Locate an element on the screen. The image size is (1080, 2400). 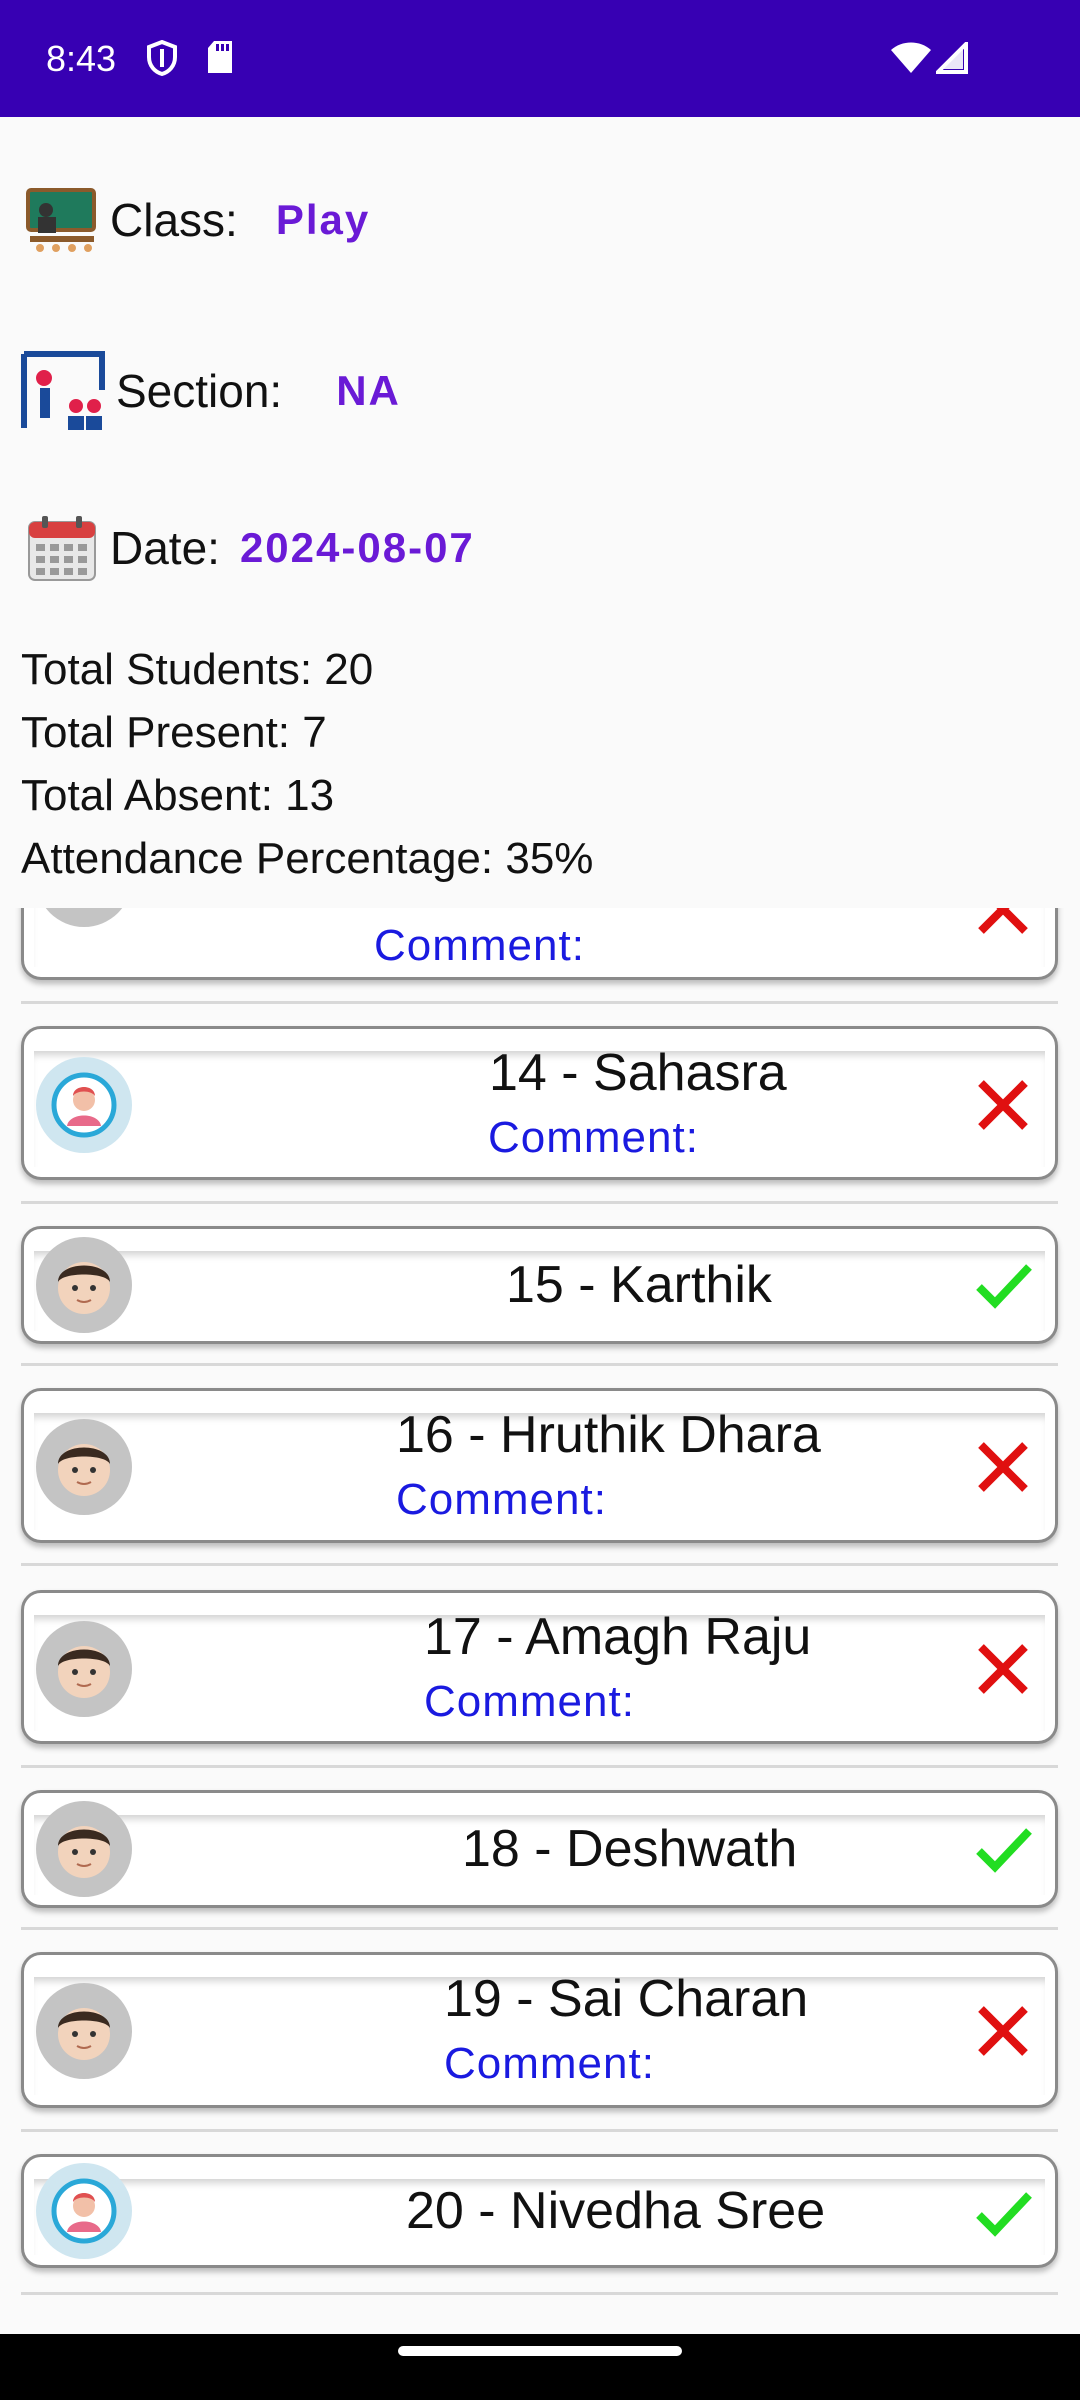
student-name: 20 - Nivedha Sree is located at coordinates (616, 2211).